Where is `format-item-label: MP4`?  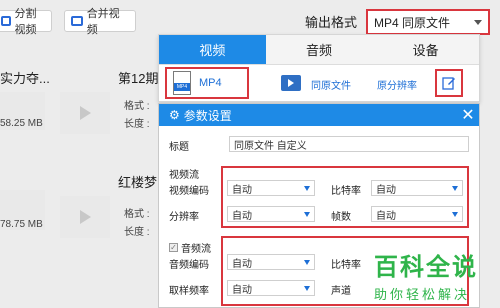 format-item-label: MP4 is located at coordinates (210, 83).